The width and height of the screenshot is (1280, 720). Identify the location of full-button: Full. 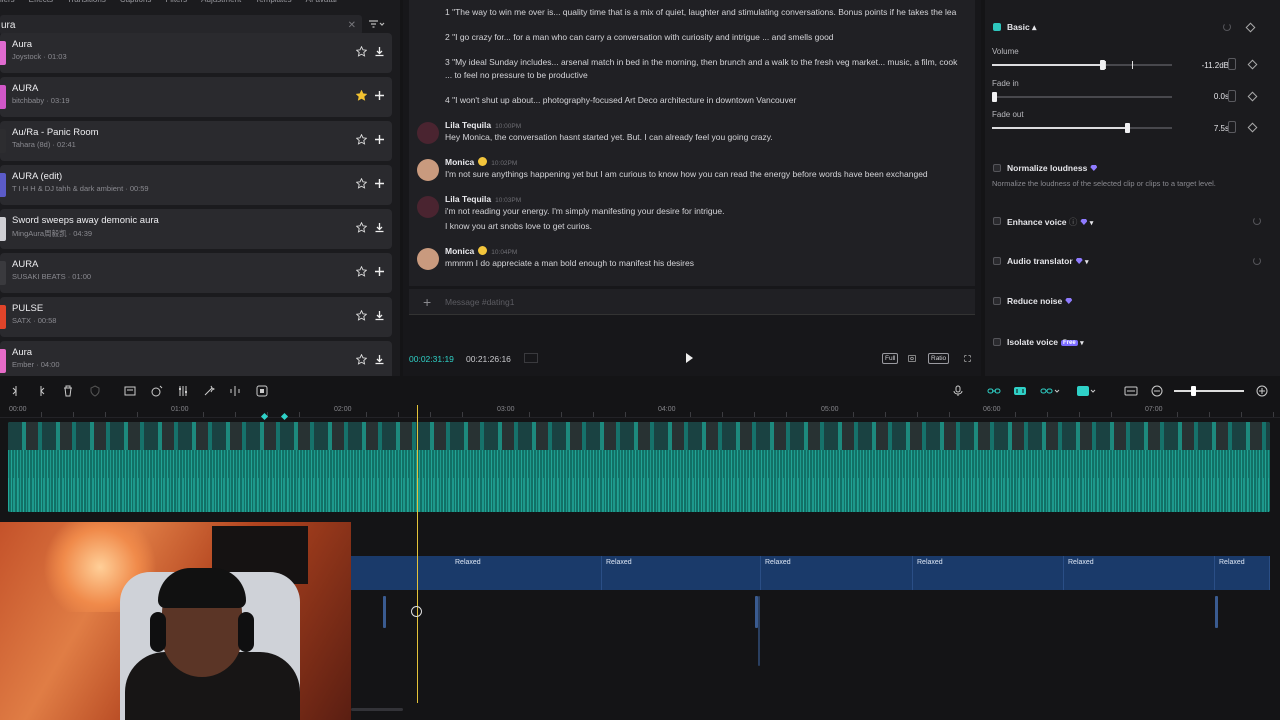
(890, 358).